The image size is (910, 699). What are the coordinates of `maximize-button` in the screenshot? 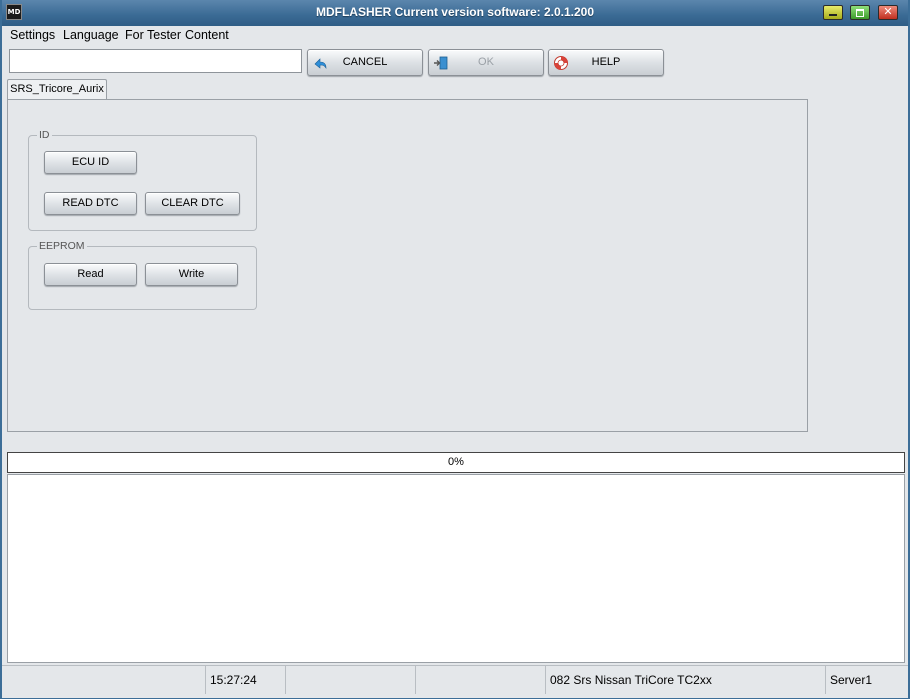 It's located at (860, 12).